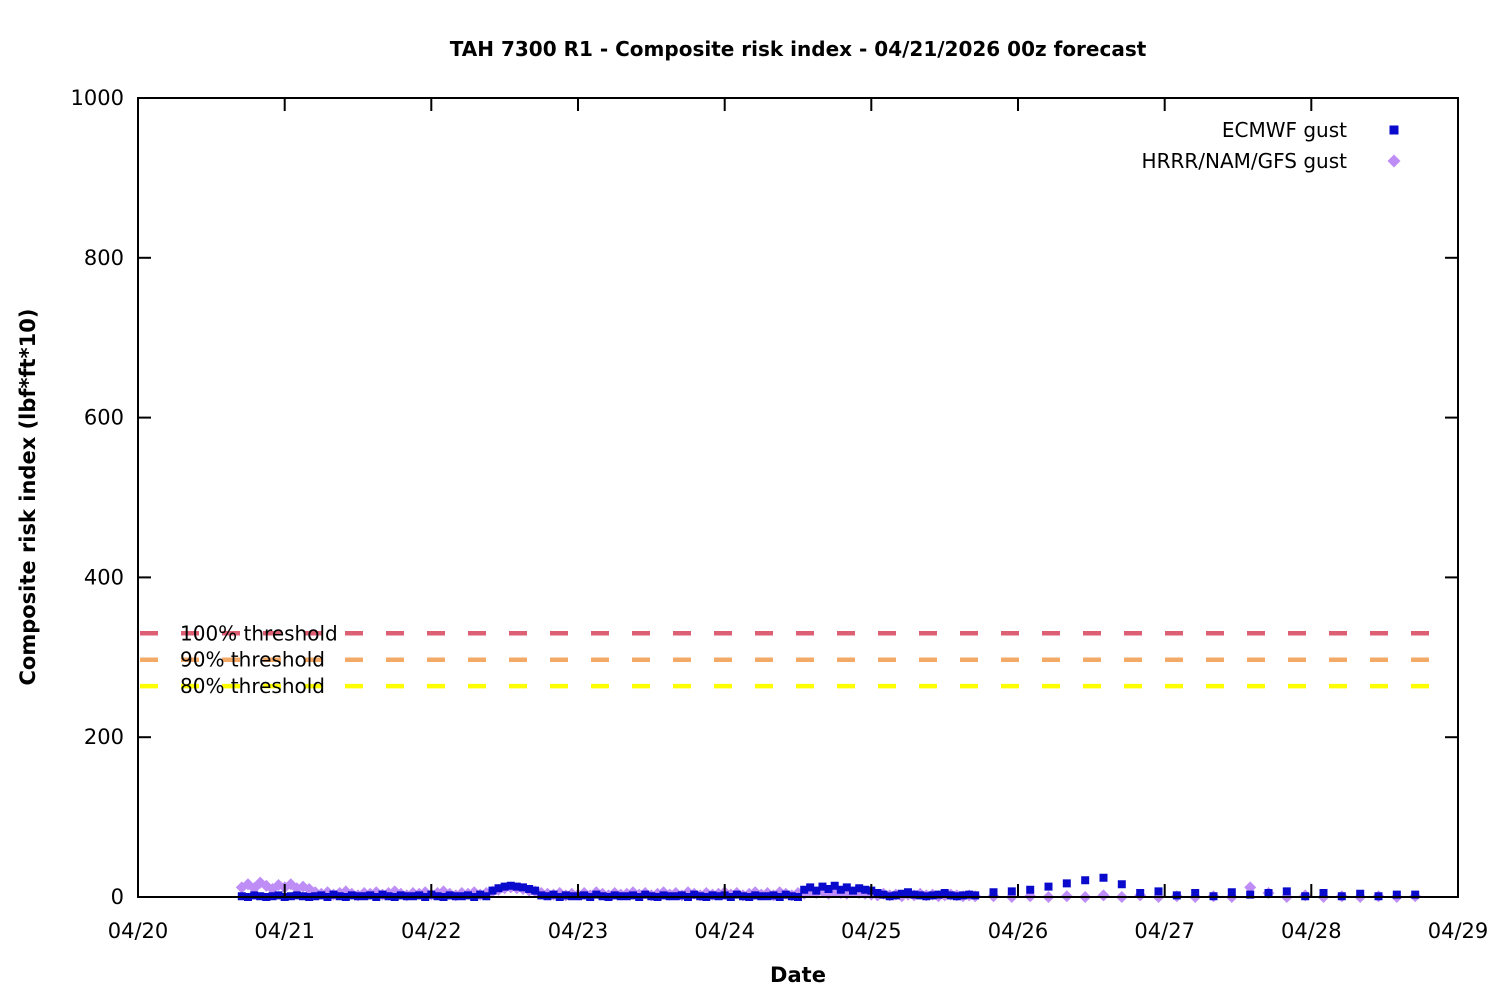 The image size is (1500, 1000). I want to click on legend-label-hrrr-nam-gfs-gust: HRRR/NAM/GFS gust, so click(1245, 161).